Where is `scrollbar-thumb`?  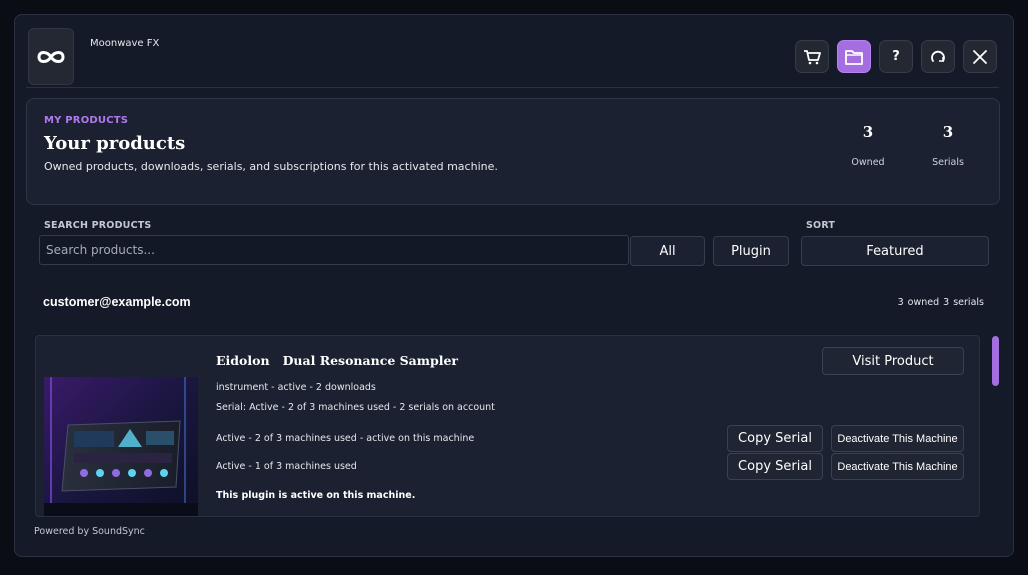
scrollbar-thumb is located at coordinates (995, 361).